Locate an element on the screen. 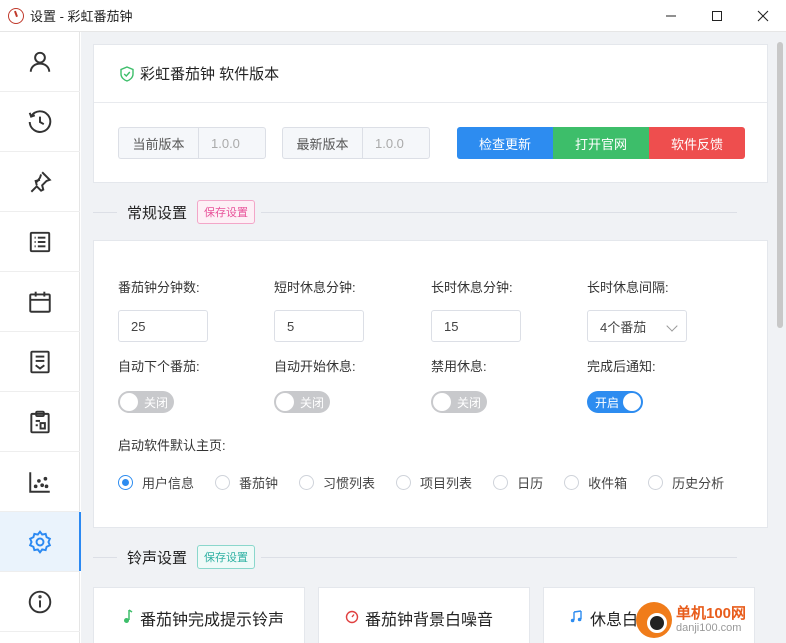 Image resolution: width=786 pixels, height=643 pixels. watermark-url: danji100.com is located at coordinates (709, 628).